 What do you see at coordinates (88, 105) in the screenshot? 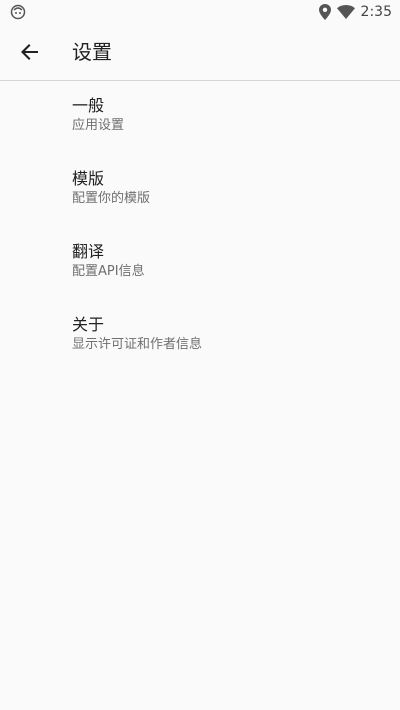
I see `item-title: 一般` at bounding box center [88, 105].